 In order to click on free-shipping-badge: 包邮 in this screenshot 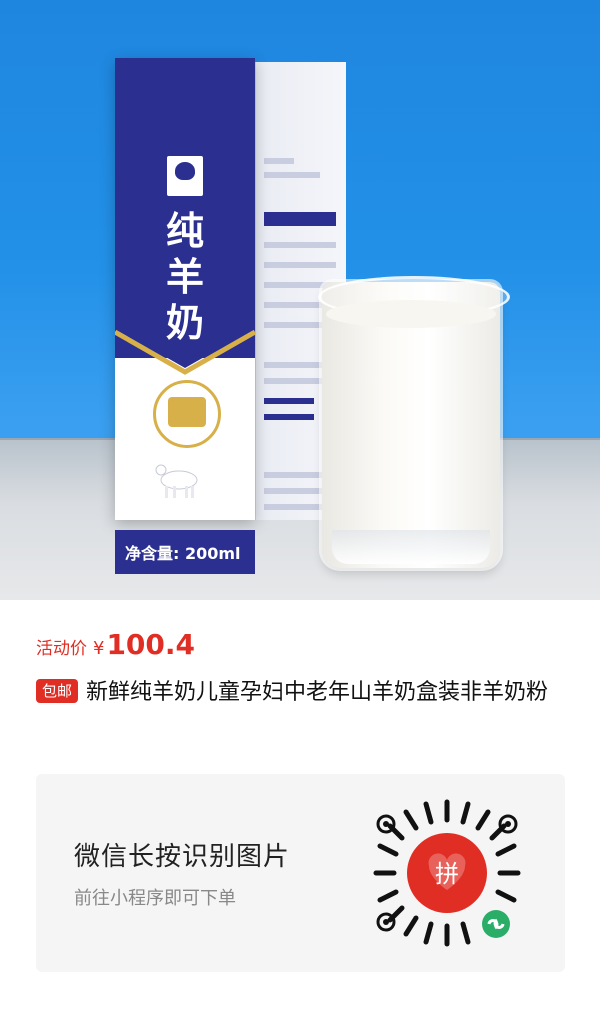, I will do `click(57, 691)`.